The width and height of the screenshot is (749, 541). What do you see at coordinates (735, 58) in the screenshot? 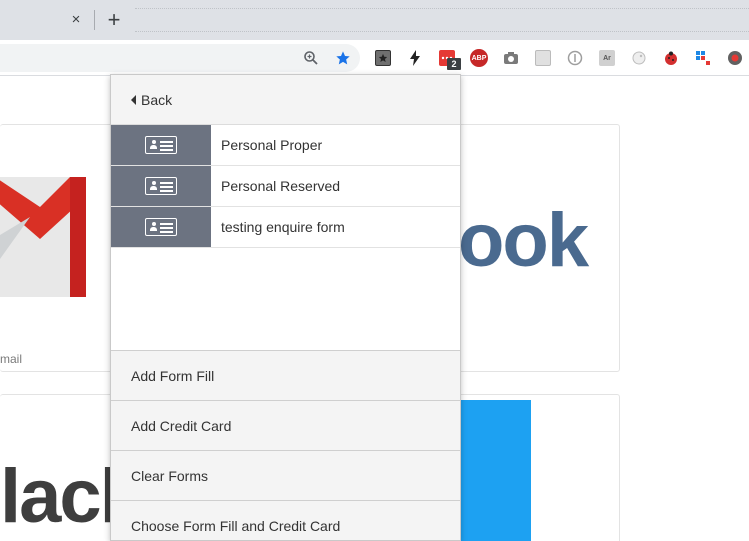
I see `ext-record-icon` at bounding box center [735, 58].